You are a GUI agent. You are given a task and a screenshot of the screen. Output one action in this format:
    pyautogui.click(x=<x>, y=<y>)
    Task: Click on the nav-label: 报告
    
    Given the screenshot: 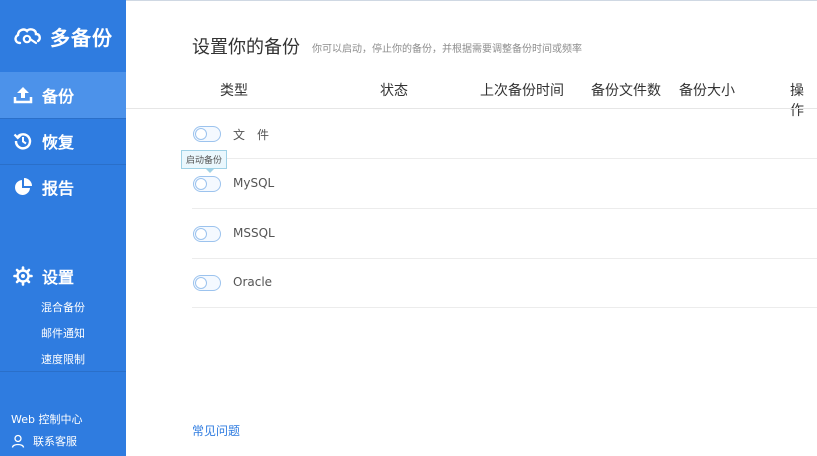 What is the action you would take?
    pyautogui.click(x=58, y=188)
    